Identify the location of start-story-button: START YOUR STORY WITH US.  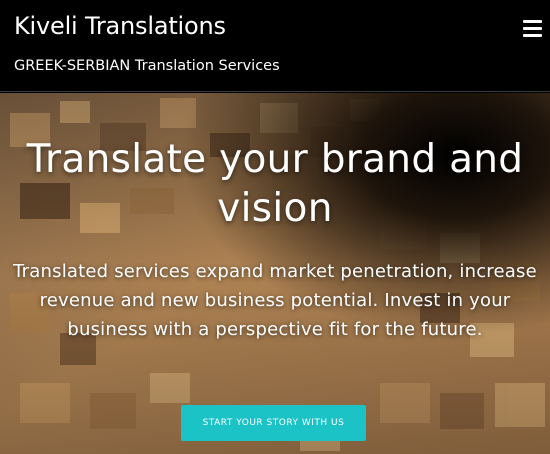
(273, 423).